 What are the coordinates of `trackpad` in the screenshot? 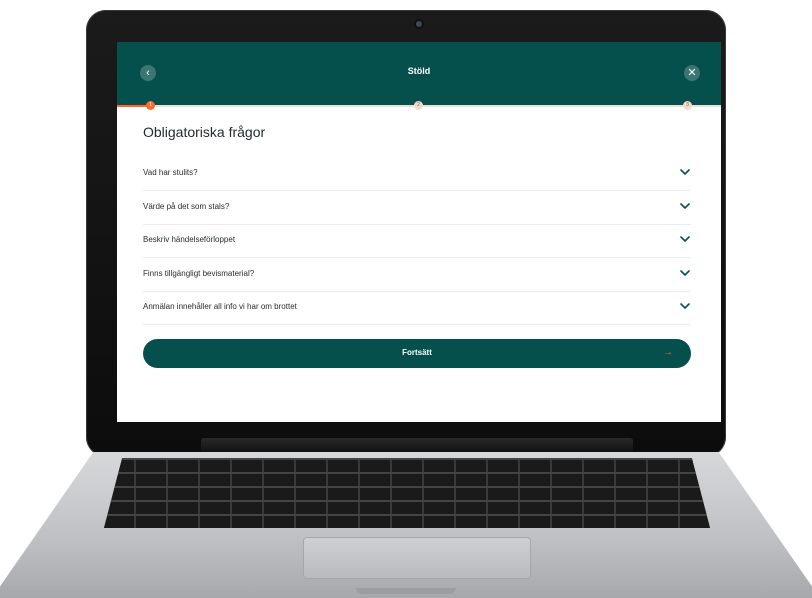 It's located at (417, 558).